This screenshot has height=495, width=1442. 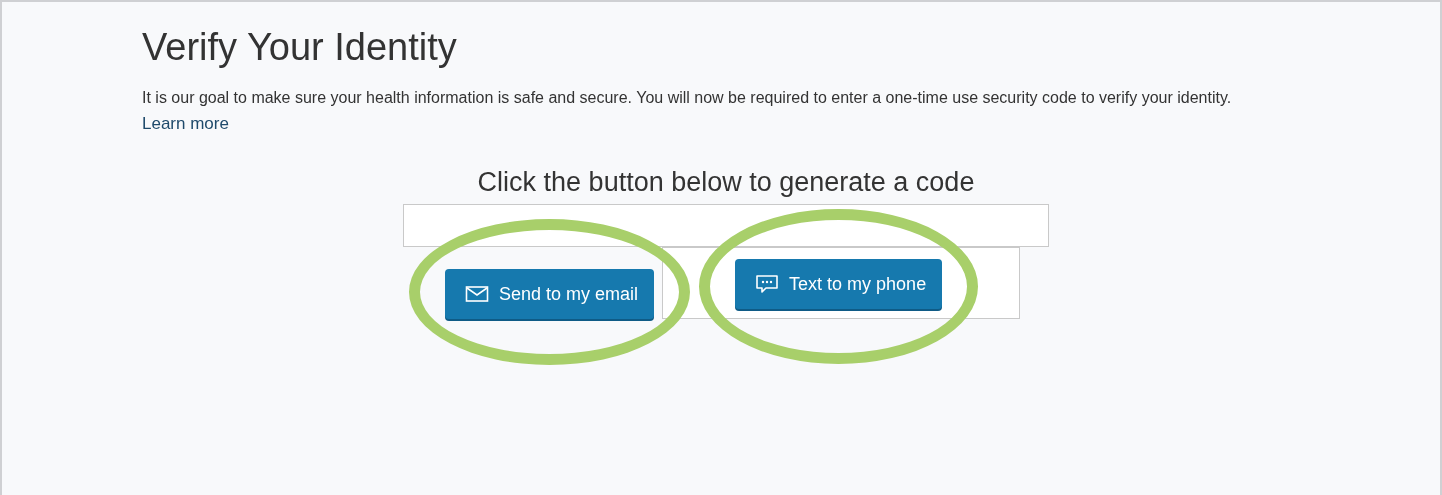 I want to click on chat-bubble-icon, so click(x=767, y=284).